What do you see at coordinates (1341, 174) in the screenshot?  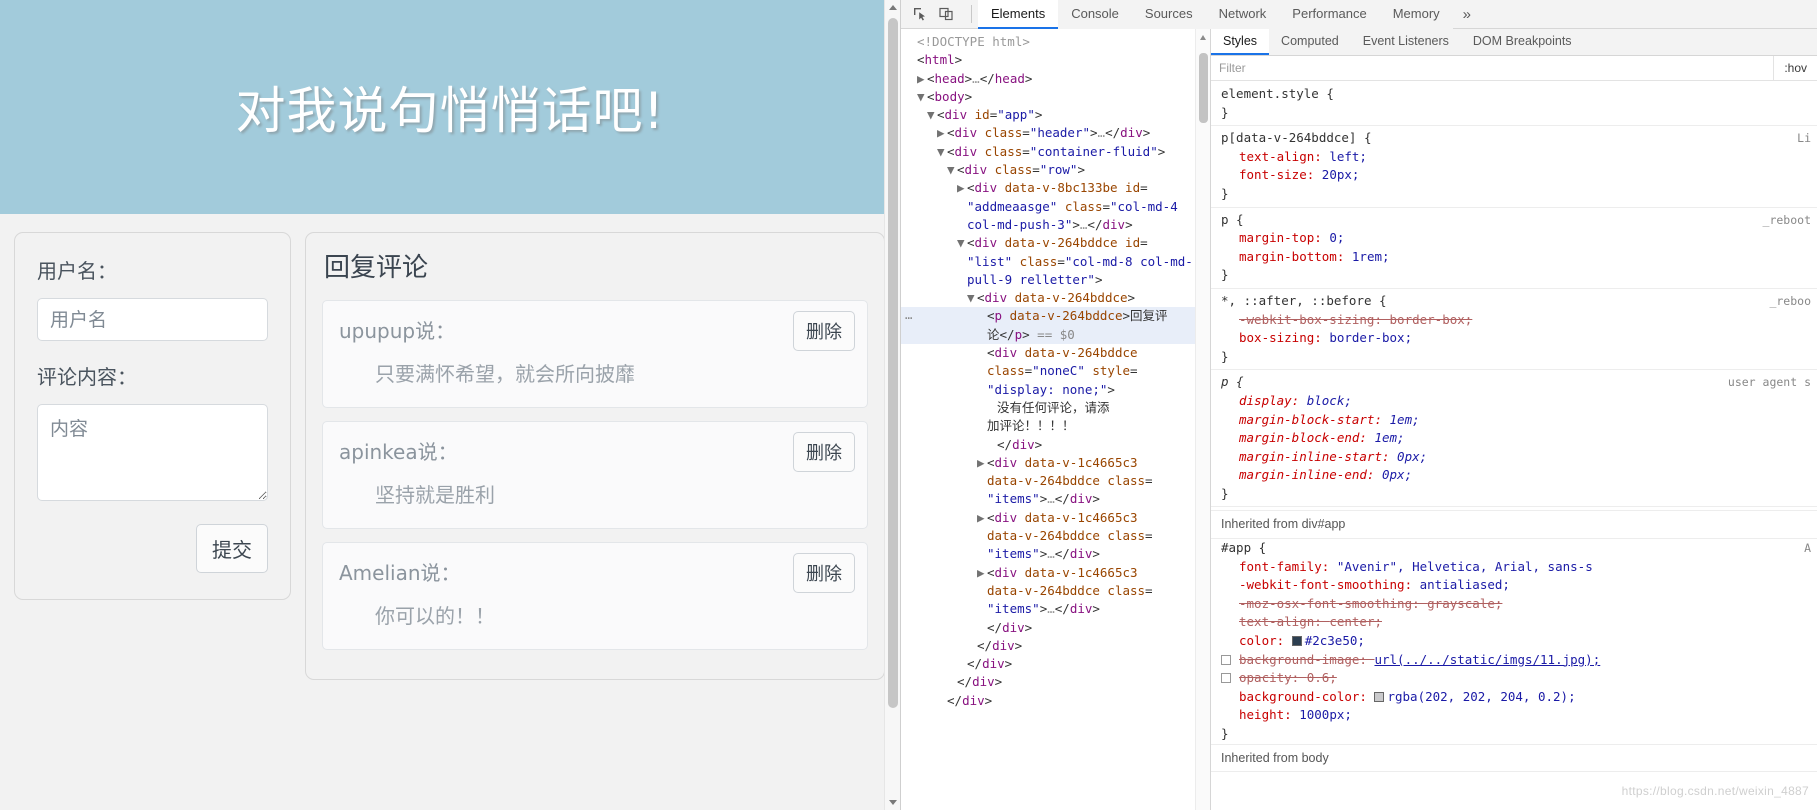 I see `css-property-value: 20px;` at bounding box center [1341, 174].